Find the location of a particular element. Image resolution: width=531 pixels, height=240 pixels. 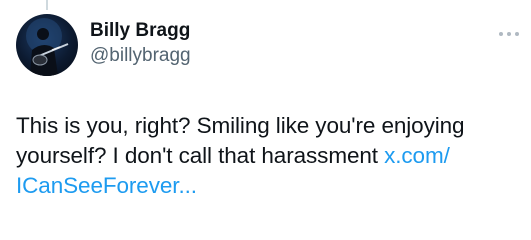

more-options-button is located at coordinates (509, 34).